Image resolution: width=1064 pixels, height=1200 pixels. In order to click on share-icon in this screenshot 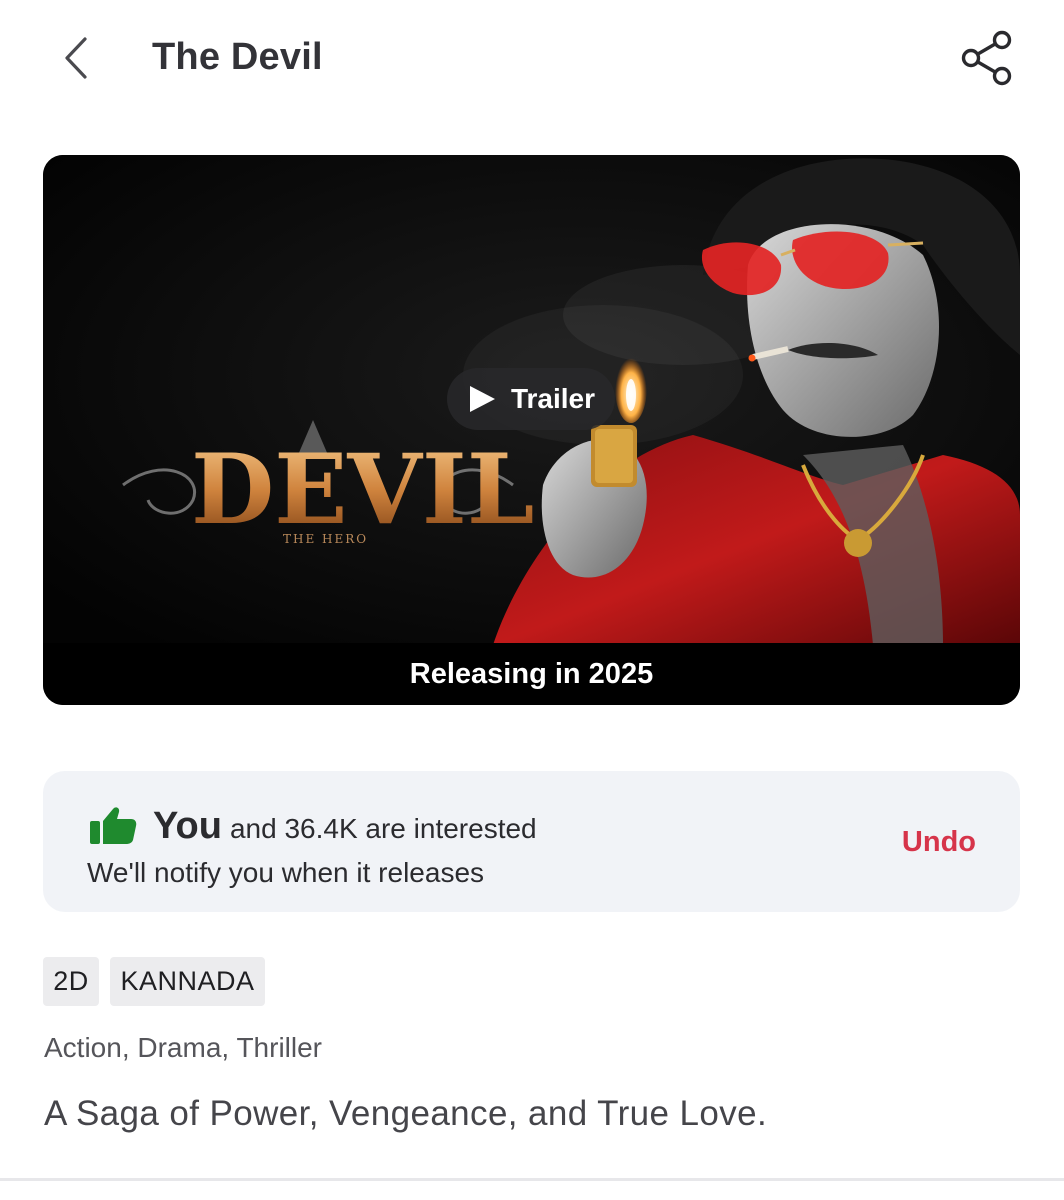, I will do `click(986, 58)`.